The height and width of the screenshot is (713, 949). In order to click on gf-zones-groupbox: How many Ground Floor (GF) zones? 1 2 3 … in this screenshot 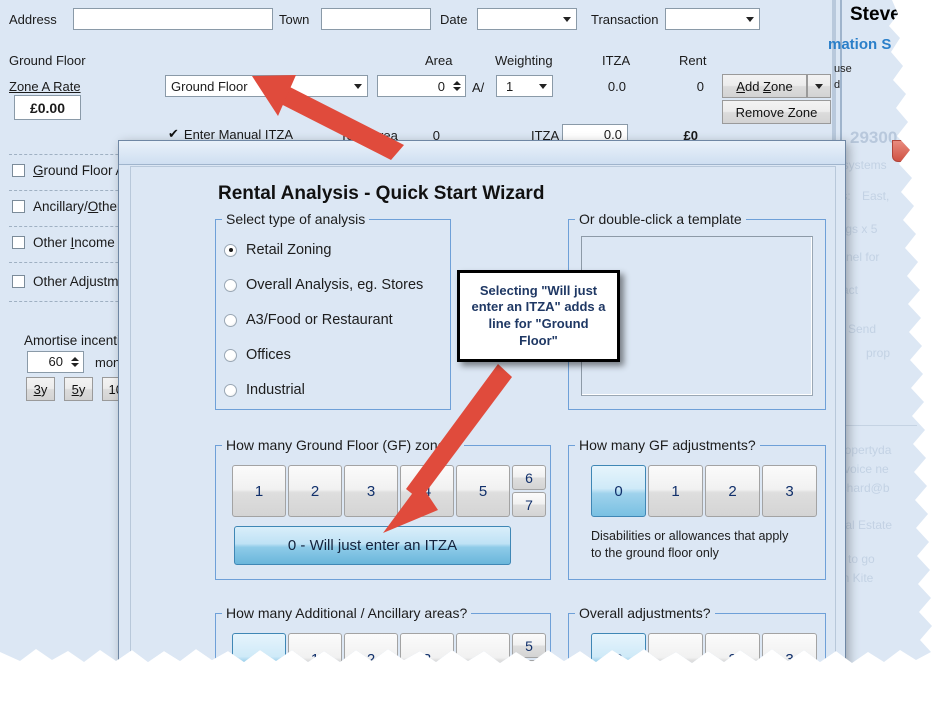, I will do `click(383, 512)`.